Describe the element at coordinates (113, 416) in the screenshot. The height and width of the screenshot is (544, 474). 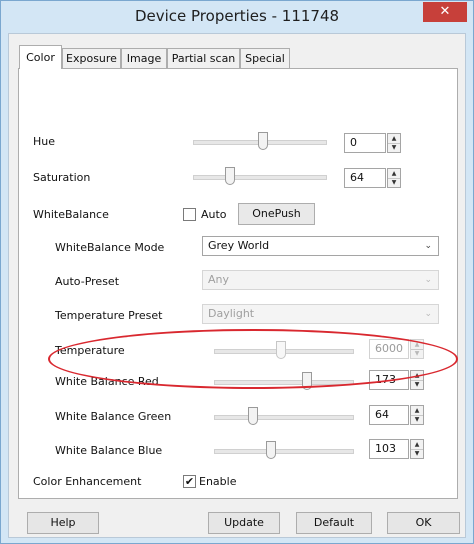
I see `white-balance-green-label: White Balance Green` at that location.